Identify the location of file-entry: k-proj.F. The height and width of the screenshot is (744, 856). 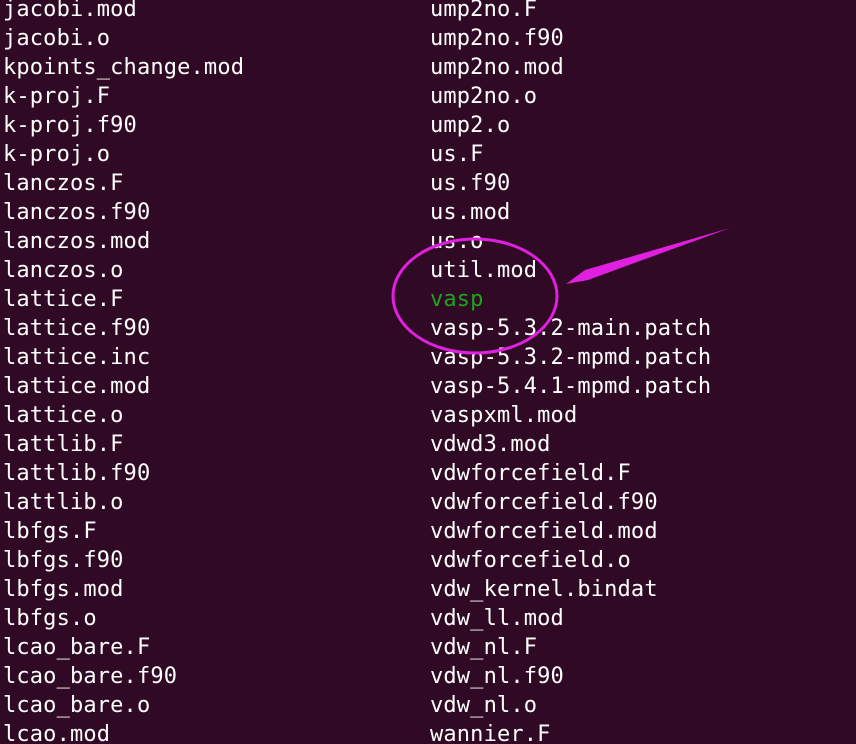
(57, 96).